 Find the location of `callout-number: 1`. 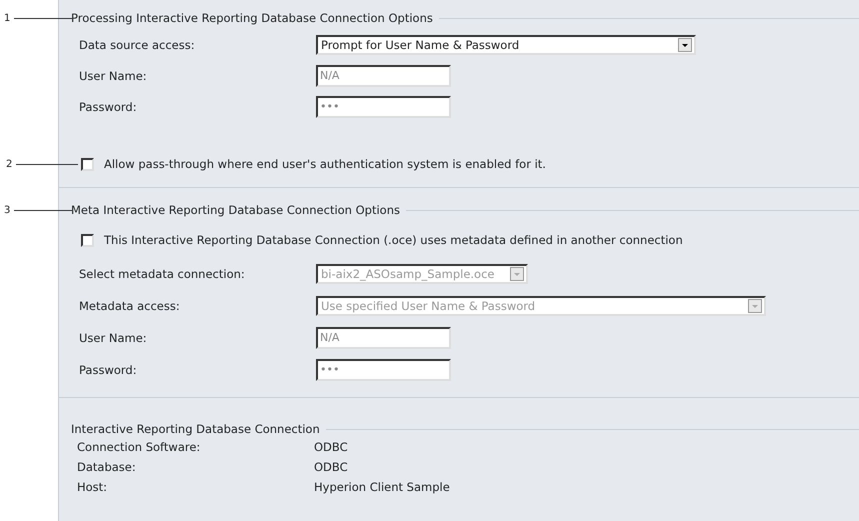

callout-number: 1 is located at coordinates (7, 18).